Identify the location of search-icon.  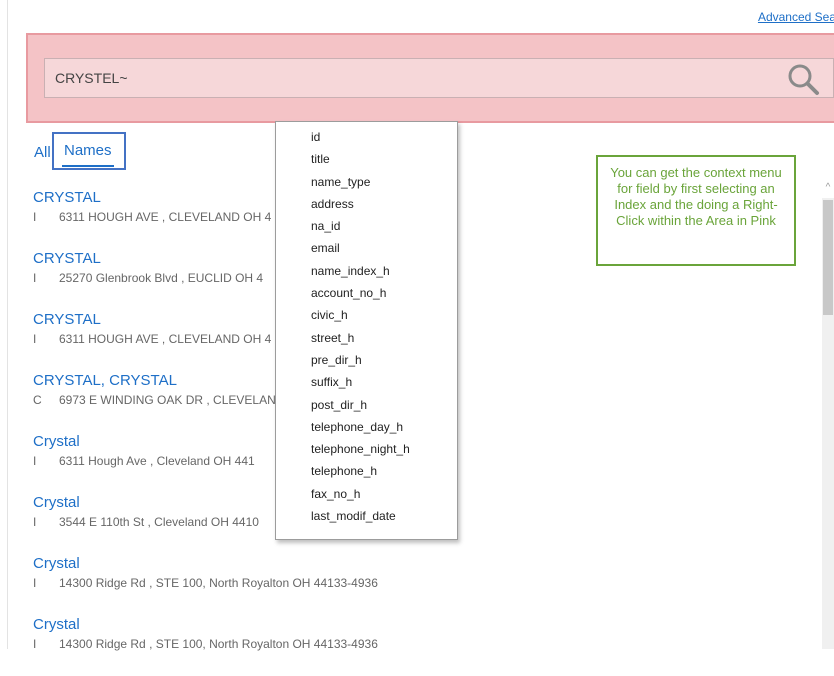
(803, 79).